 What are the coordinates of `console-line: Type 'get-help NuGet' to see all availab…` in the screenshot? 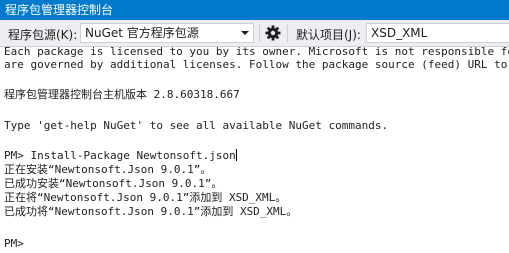 It's located at (196, 125).